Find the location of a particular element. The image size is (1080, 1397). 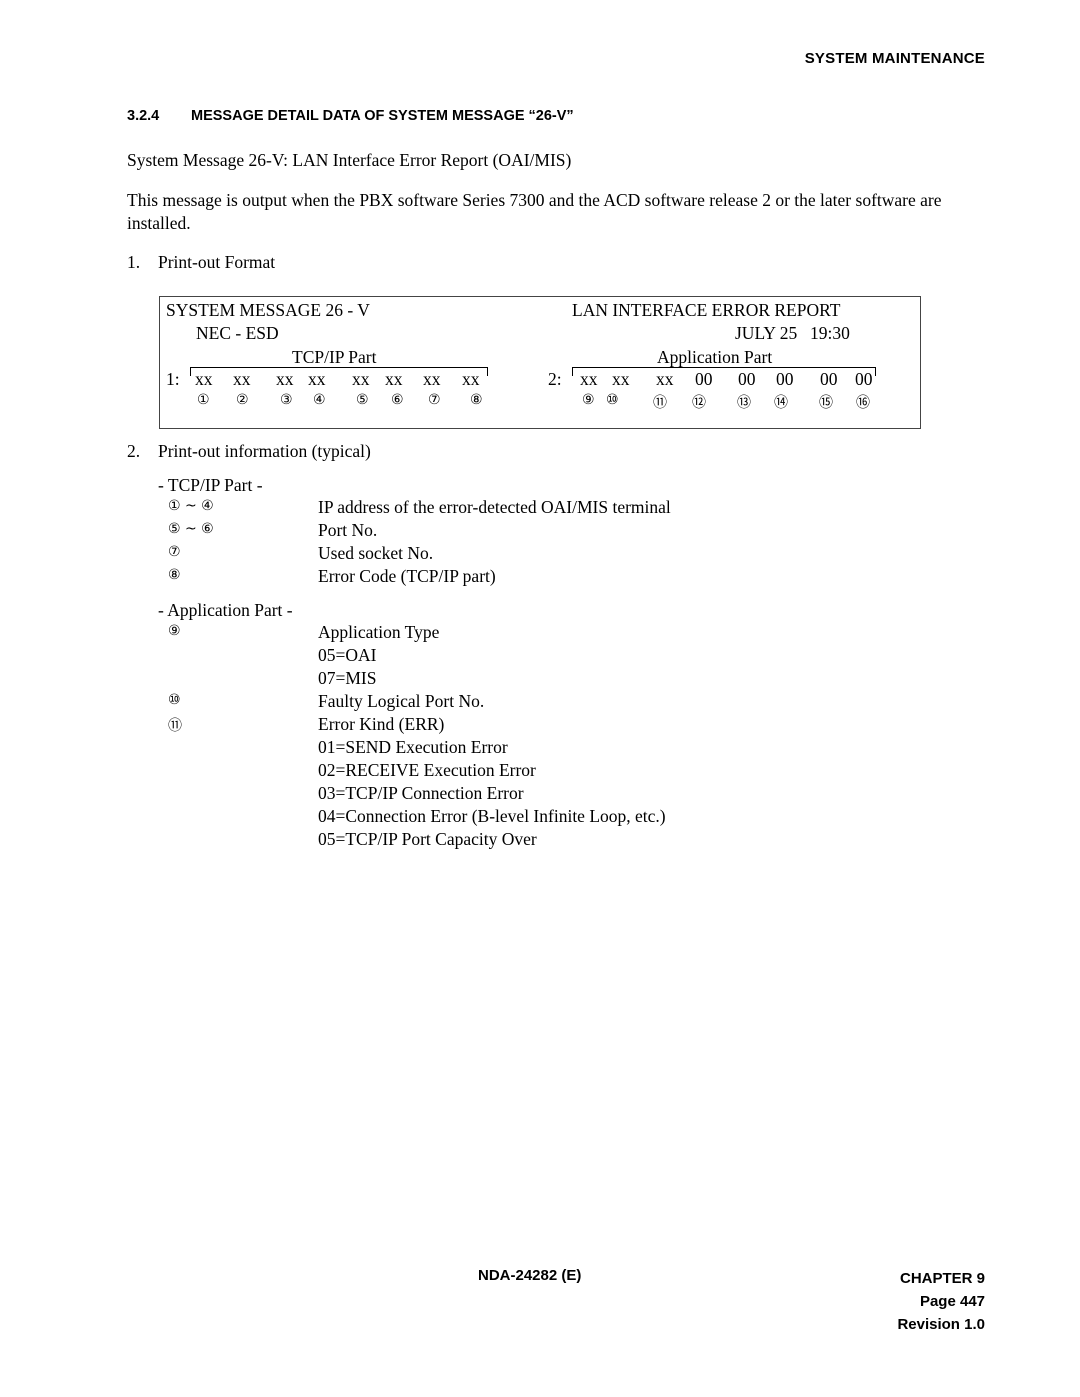

footer-chapter: CHAPTER 9 is located at coordinates (942, 1278).